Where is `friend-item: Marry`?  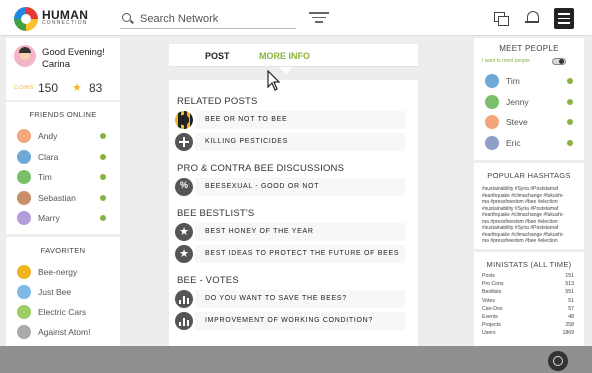
friend-item: Marry is located at coordinates (64, 219).